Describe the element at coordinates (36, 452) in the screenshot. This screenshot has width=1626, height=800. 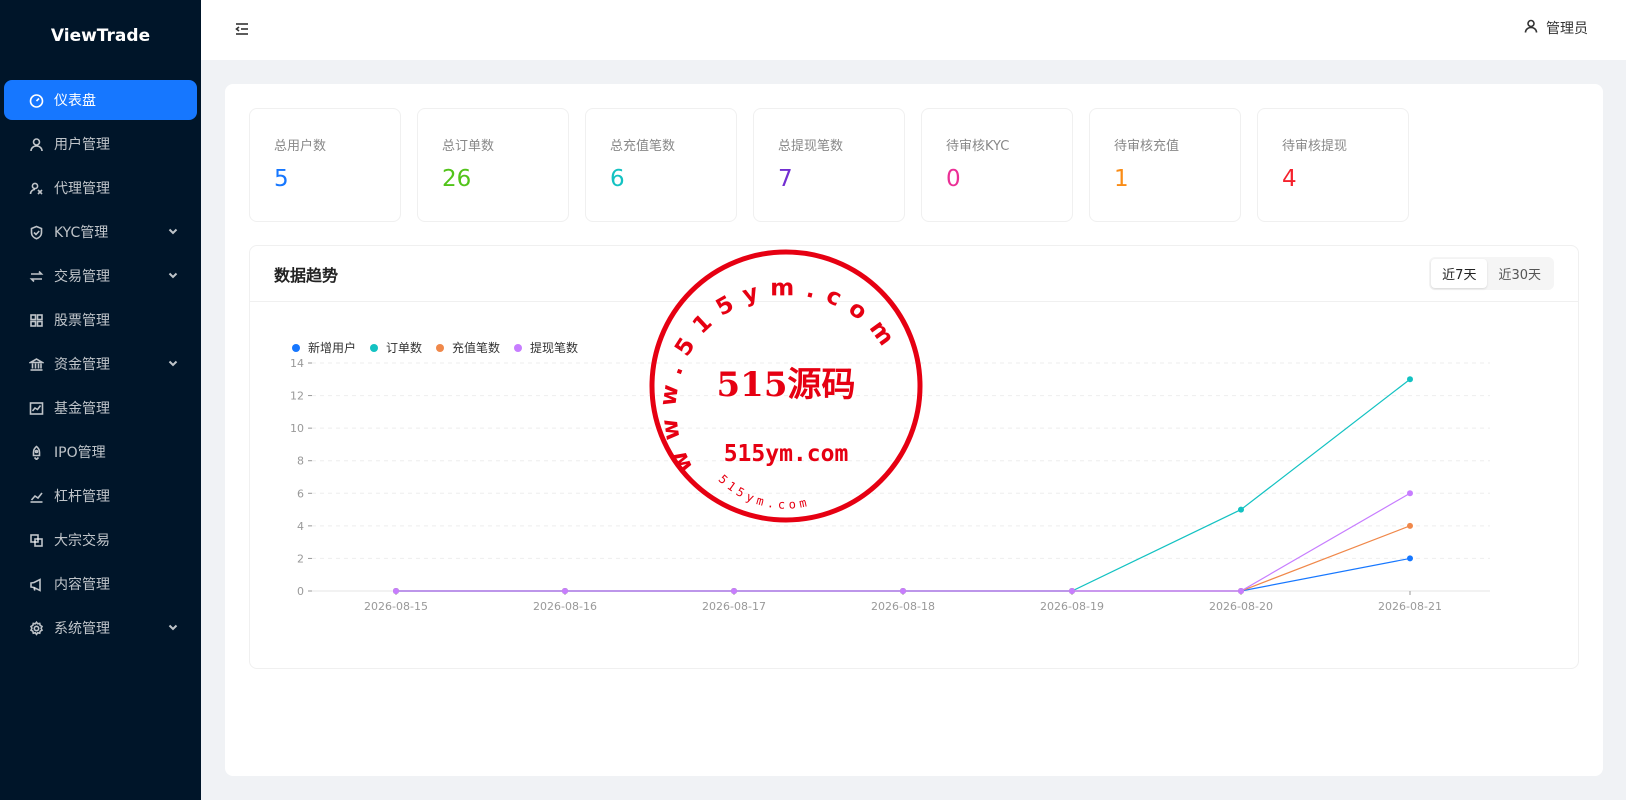
I see `rocket-icon` at that location.